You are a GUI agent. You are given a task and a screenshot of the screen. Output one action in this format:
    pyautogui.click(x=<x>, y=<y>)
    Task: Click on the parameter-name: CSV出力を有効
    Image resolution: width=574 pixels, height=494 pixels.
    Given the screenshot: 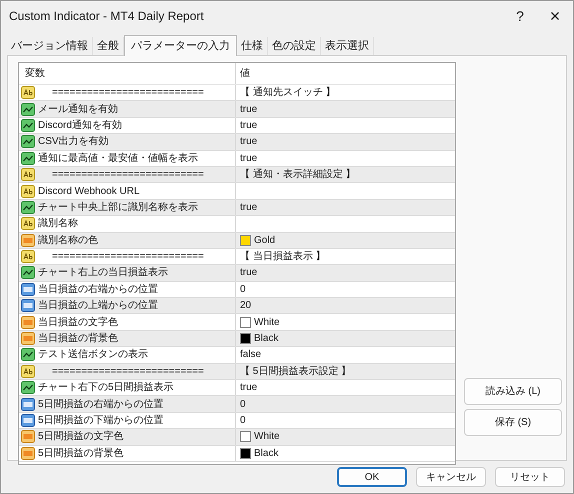 What is the action you would take?
    pyautogui.click(x=73, y=142)
    